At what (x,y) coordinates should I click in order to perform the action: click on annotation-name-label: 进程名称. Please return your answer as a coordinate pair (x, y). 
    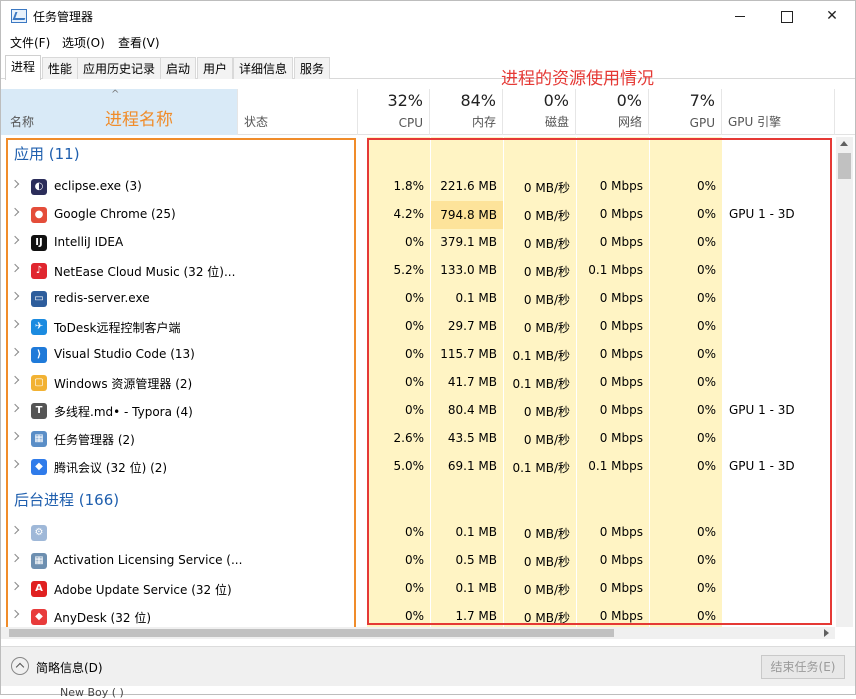
    Looking at the image, I should click on (139, 120).